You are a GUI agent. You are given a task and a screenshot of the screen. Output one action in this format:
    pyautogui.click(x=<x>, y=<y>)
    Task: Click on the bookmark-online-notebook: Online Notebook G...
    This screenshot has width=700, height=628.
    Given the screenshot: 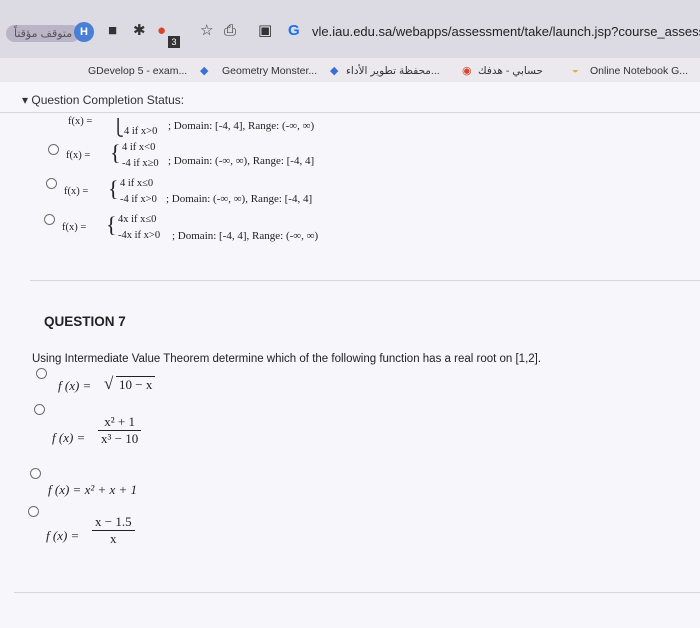 What is the action you would take?
    pyautogui.click(x=639, y=71)
    